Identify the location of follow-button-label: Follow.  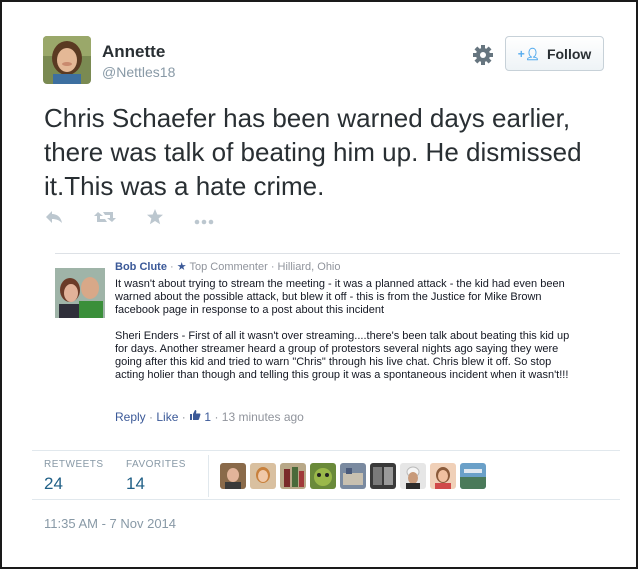
(569, 53).